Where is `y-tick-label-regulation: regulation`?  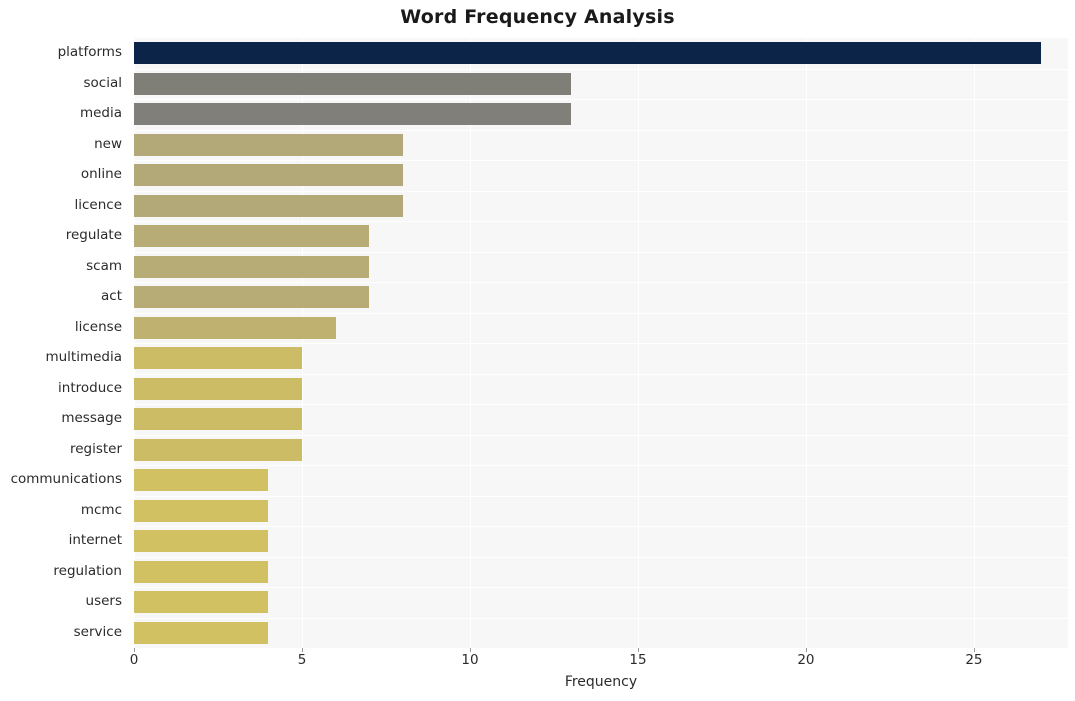
y-tick-label-regulation: regulation is located at coordinates (87, 570).